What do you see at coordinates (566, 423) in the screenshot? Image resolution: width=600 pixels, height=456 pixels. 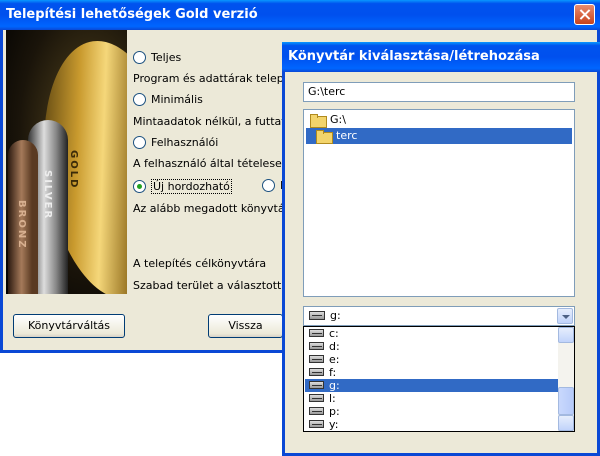 I see `scroll-down-icon` at bounding box center [566, 423].